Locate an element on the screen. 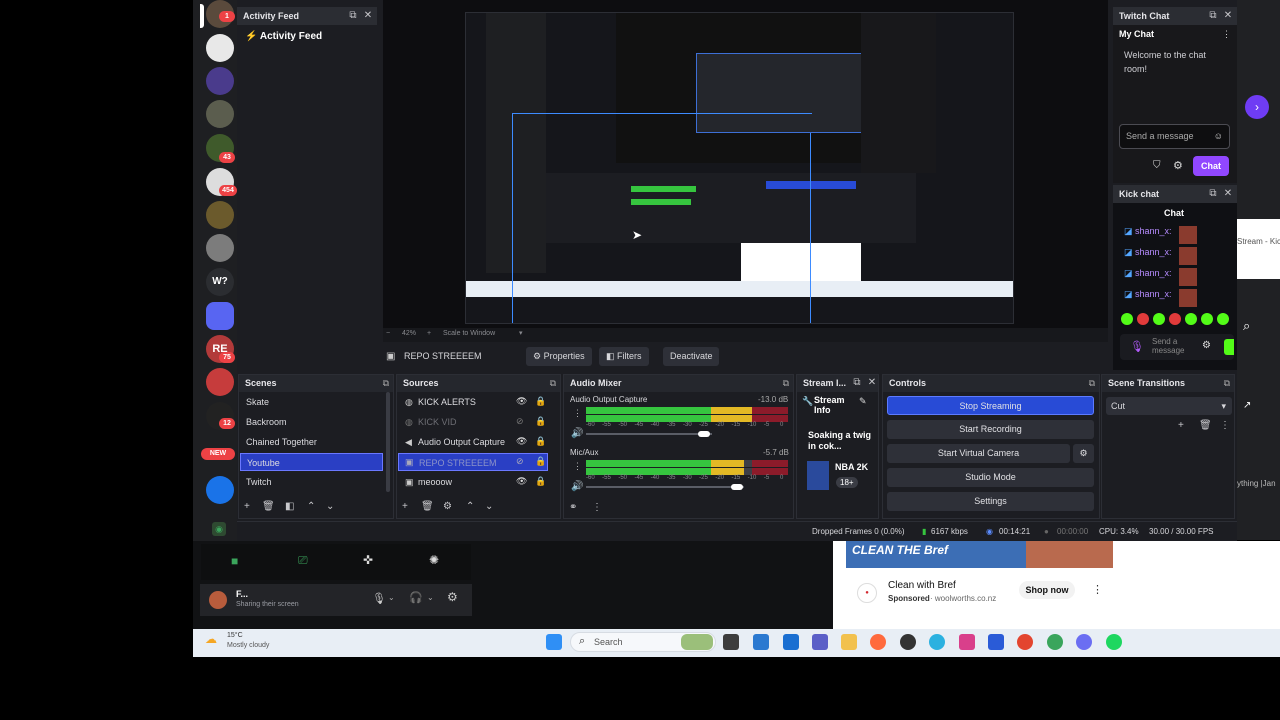 Image resolution: width=1280 pixels, height=720 pixels. screen-share-icon: ⎚ is located at coordinates (303, 560).